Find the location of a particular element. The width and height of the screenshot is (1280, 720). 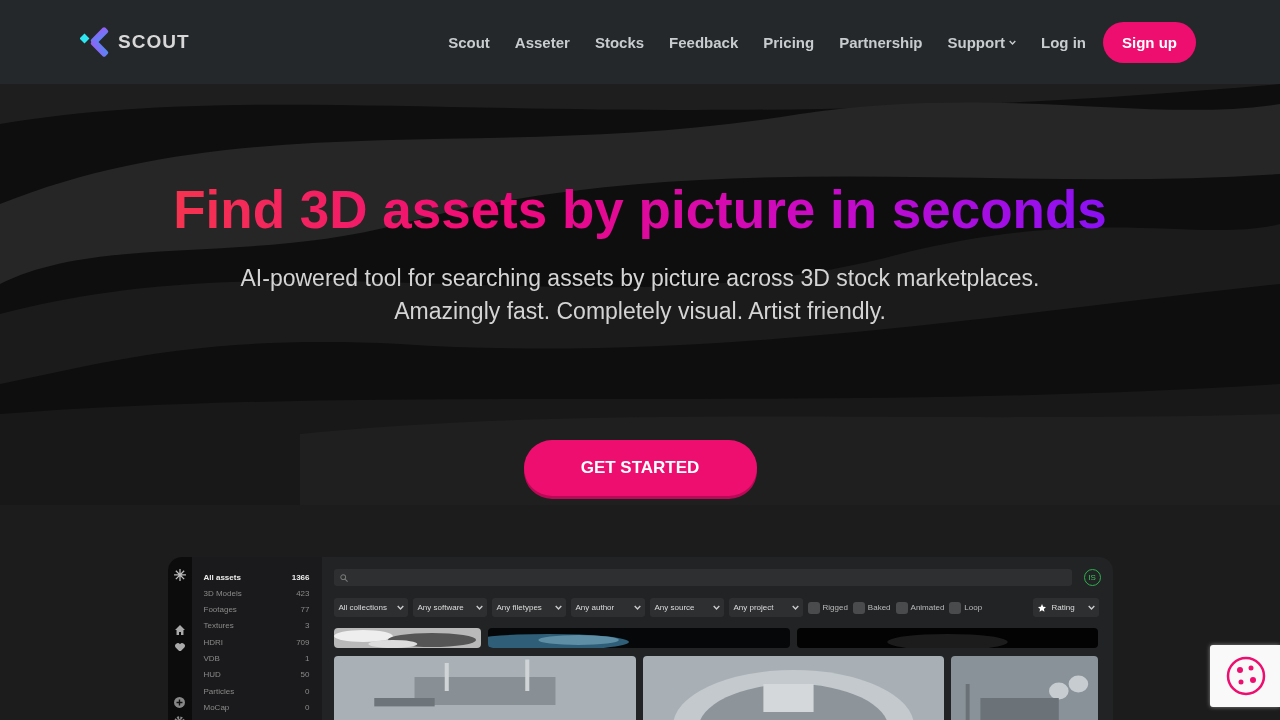

nav-link: Support is located at coordinates (981, 42).